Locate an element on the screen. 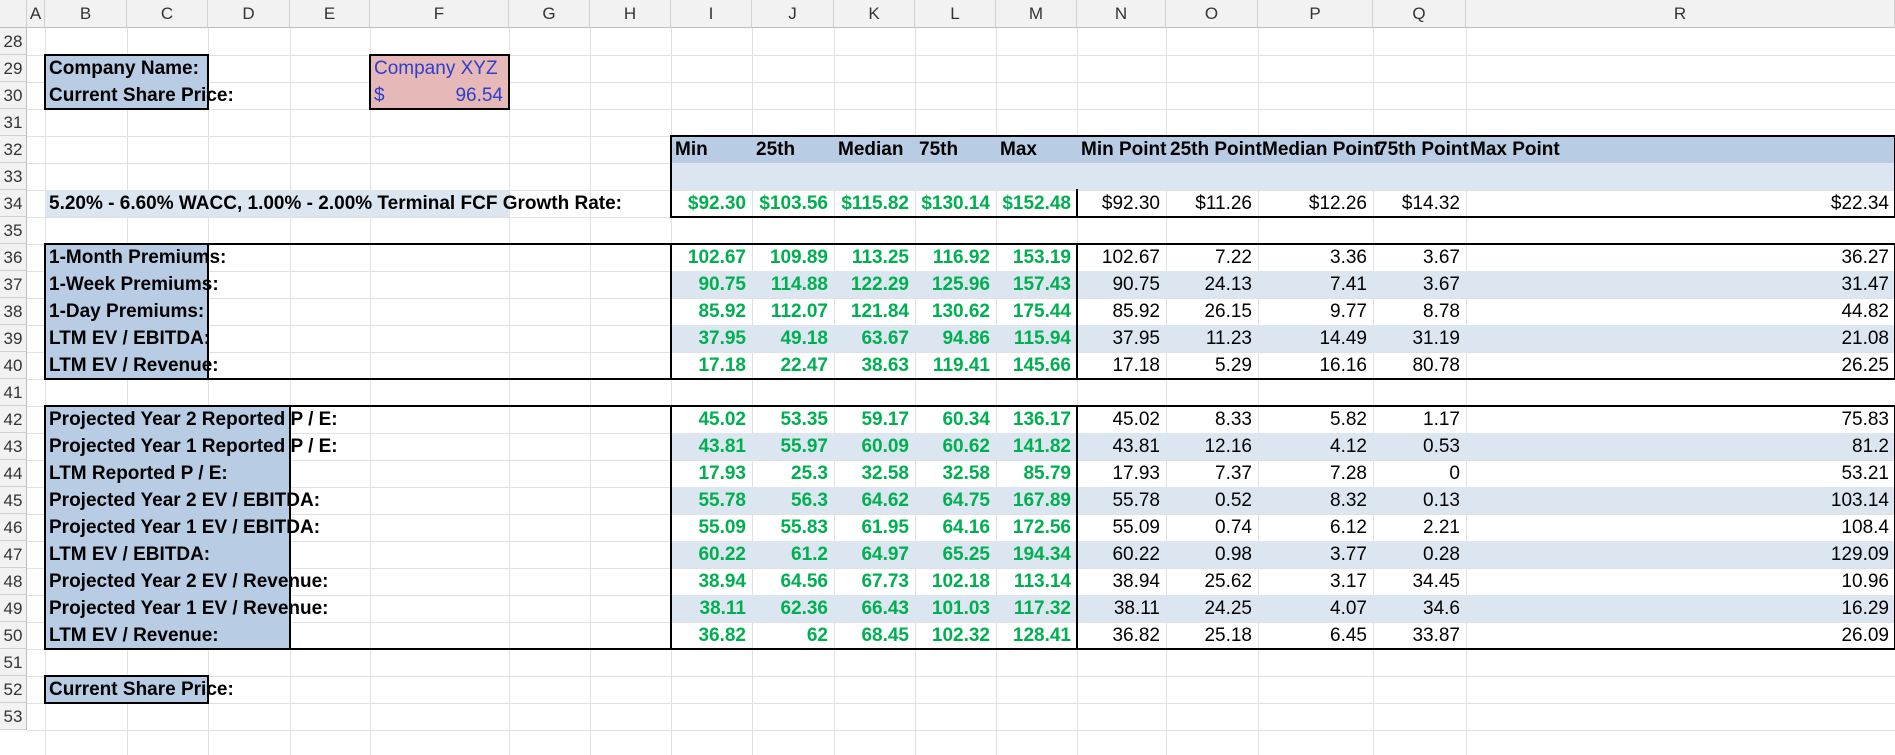  multiple-value: 32.58 is located at coordinates (955, 473).